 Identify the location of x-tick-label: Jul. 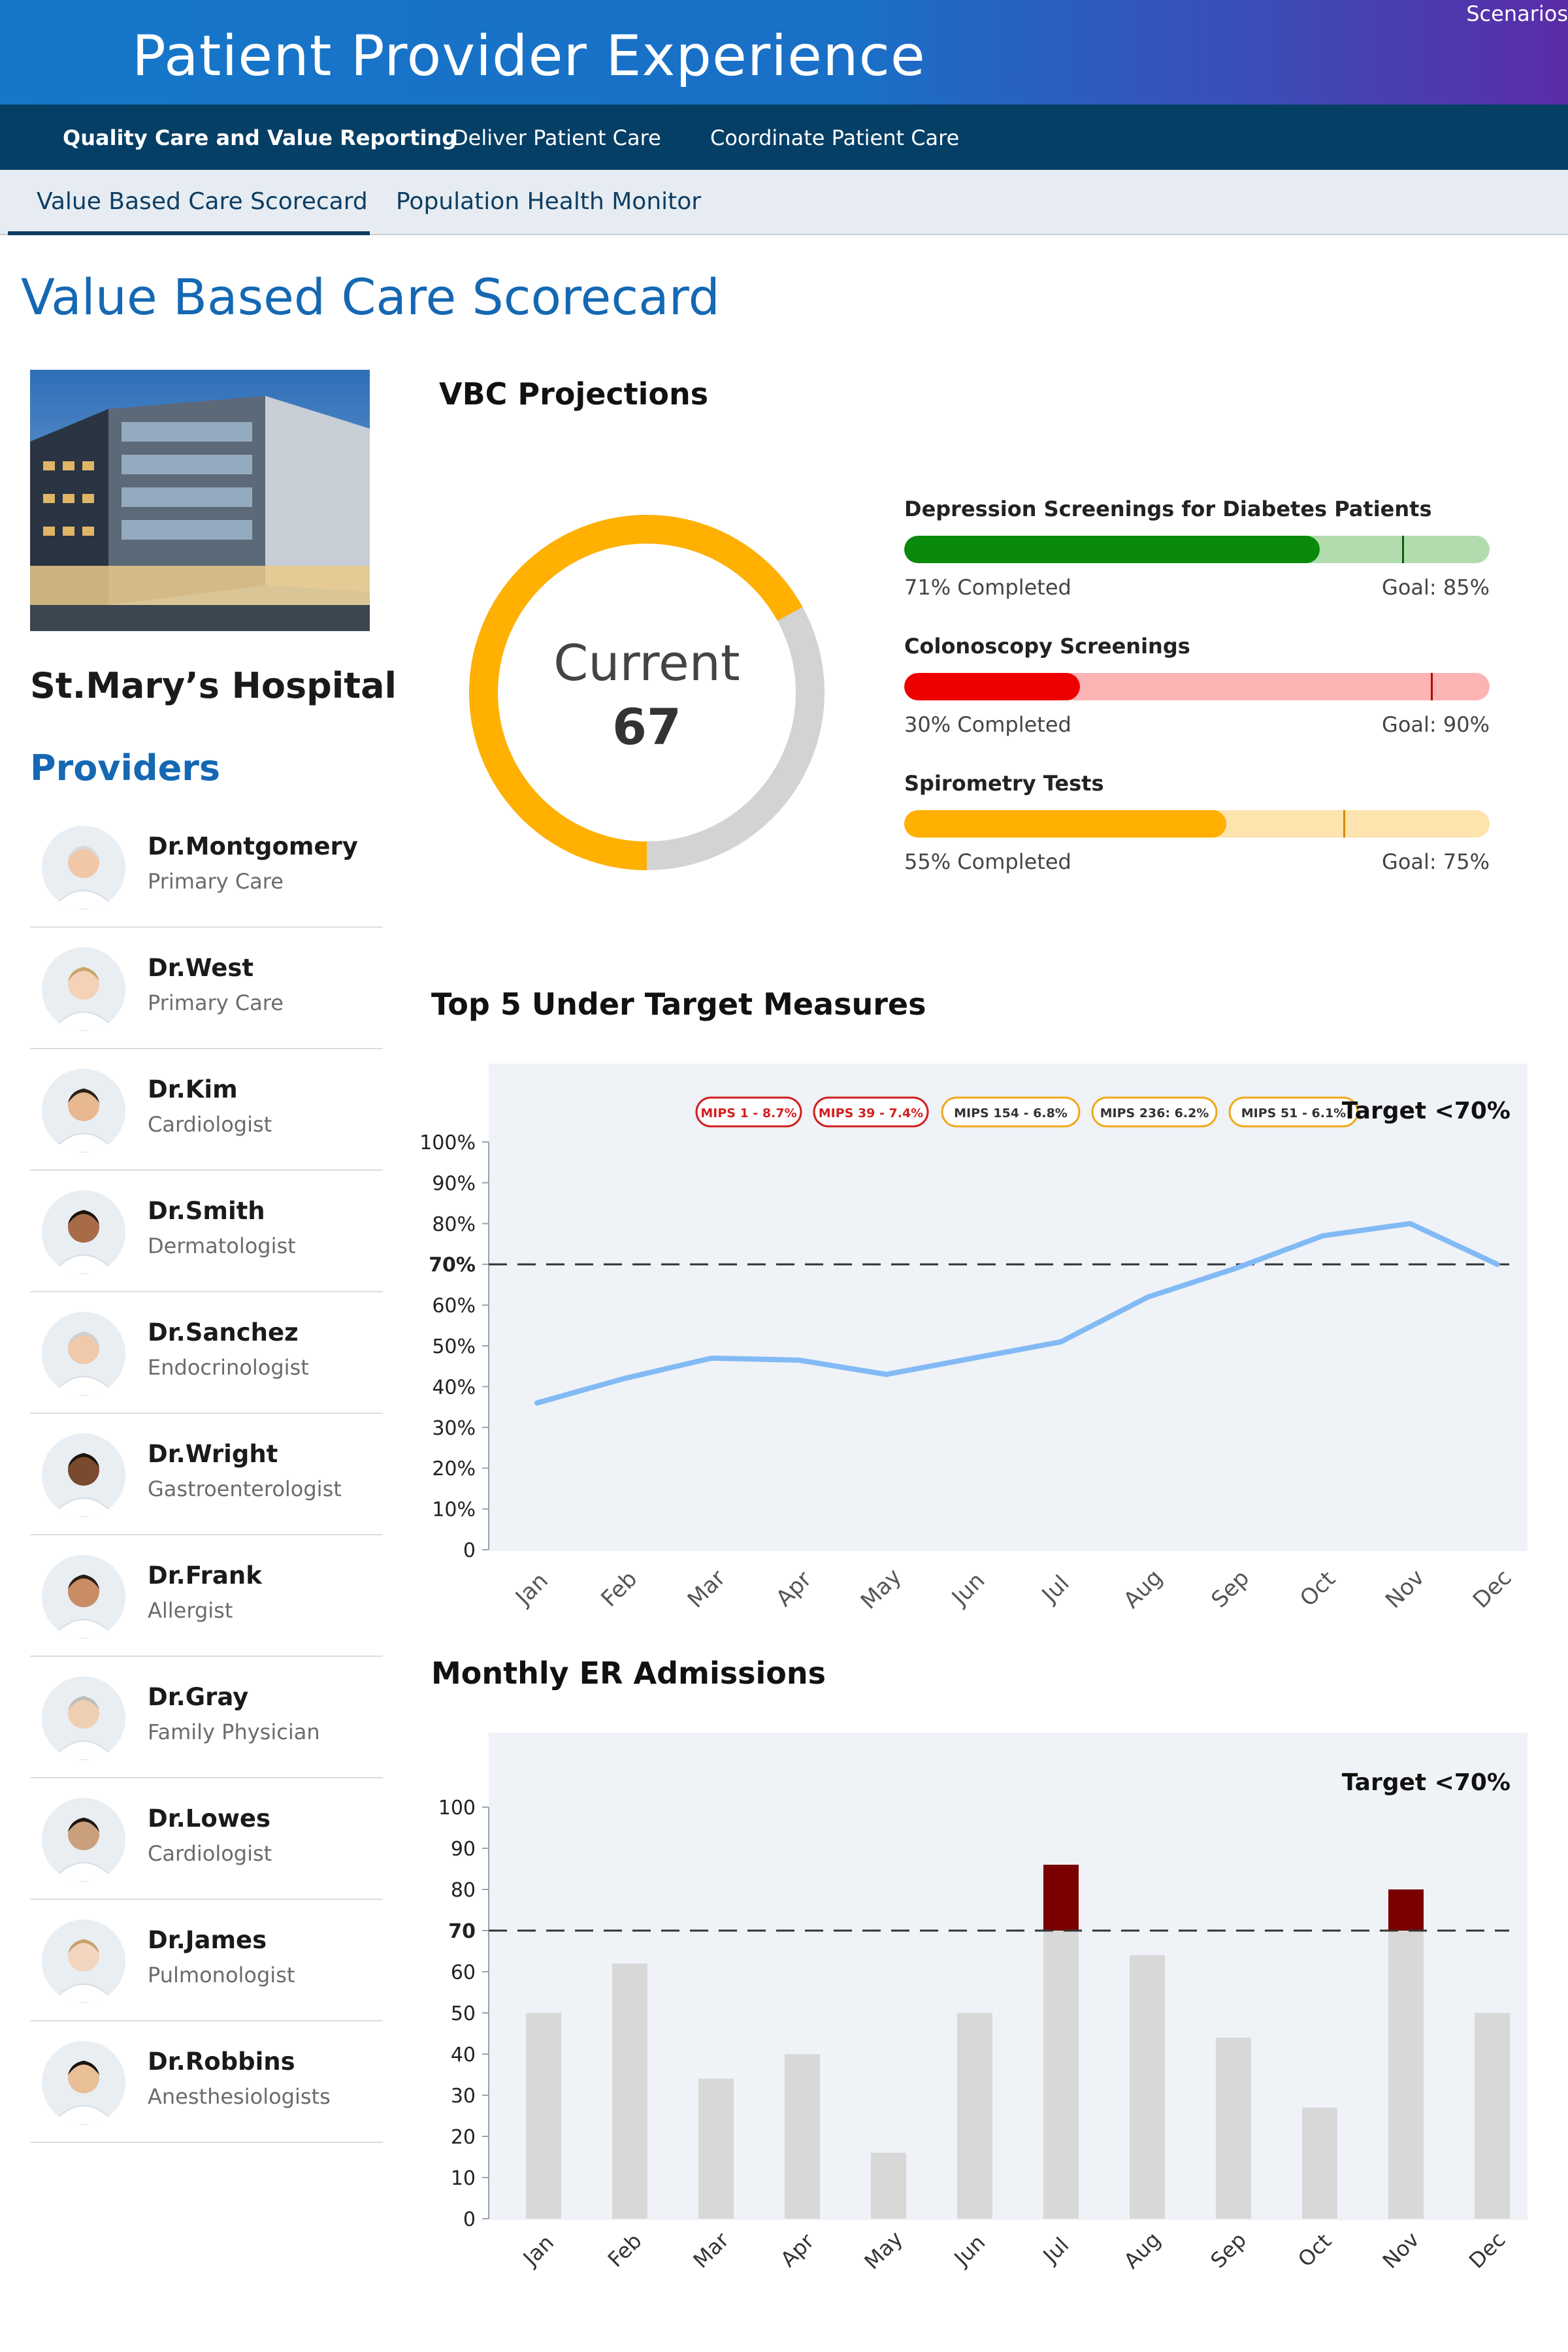
(1055, 2250).